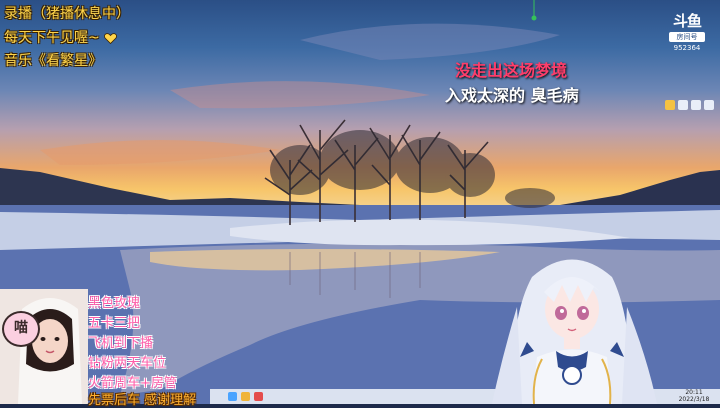  What do you see at coordinates (52, 38) in the screenshot?
I see `schedule-label: 每天下午见喔~` at bounding box center [52, 38].